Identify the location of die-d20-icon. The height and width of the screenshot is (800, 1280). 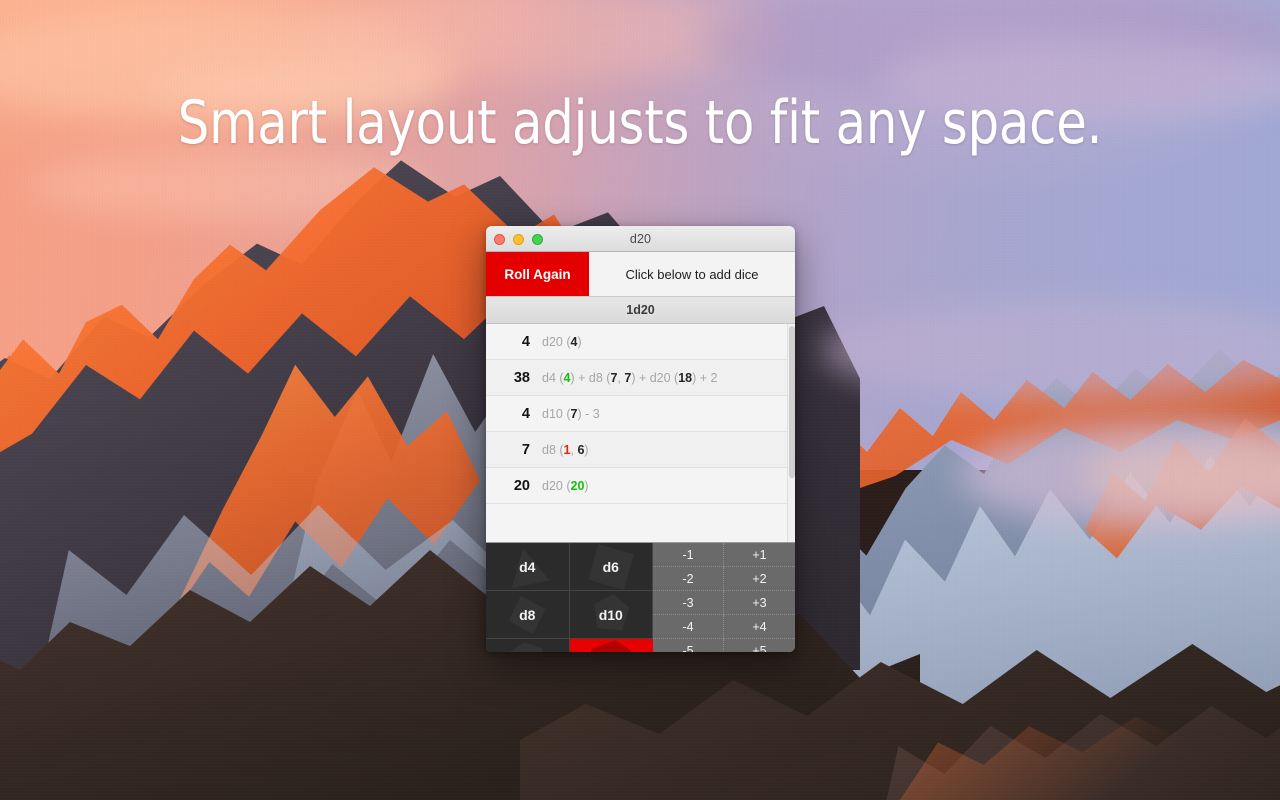
(610, 645).